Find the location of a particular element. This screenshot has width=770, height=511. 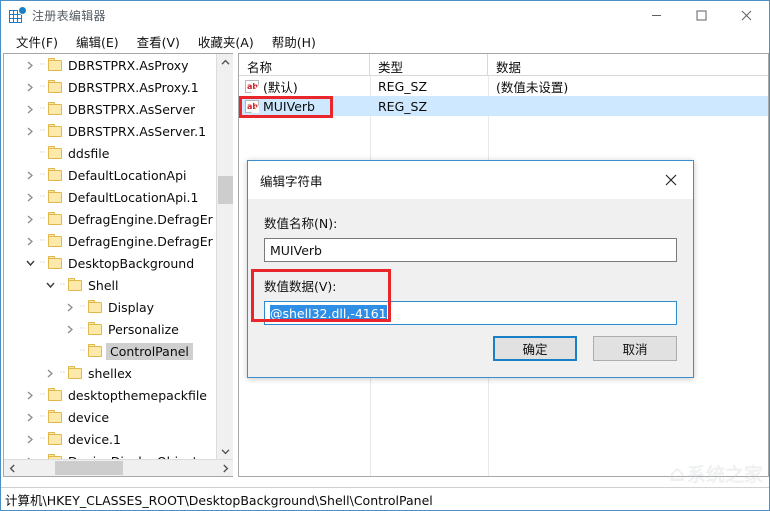

table-row: ab (默认) REG_SZ (数值未设置) is located at coordinates (503, 86).